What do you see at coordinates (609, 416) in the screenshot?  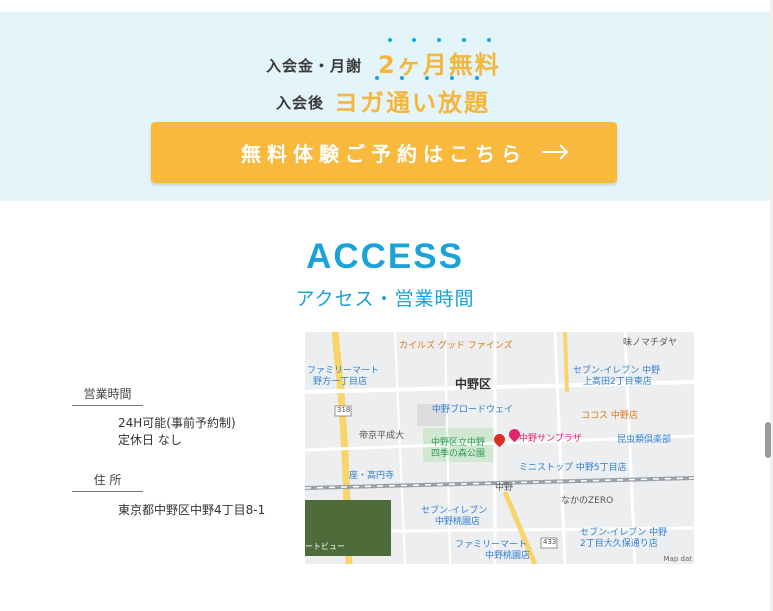 I see `map-label-cocos: ココス 中野店` at bounding box center [609, 416].